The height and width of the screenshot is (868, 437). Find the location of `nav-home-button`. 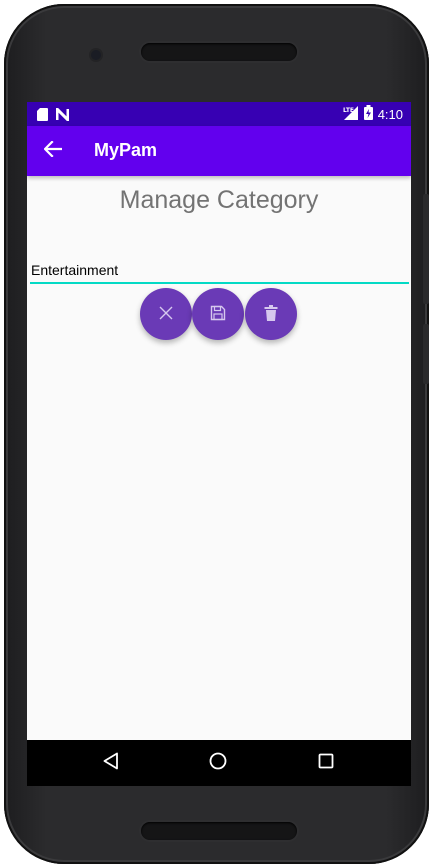

nav-home-button is located at coordinates (218, 763).